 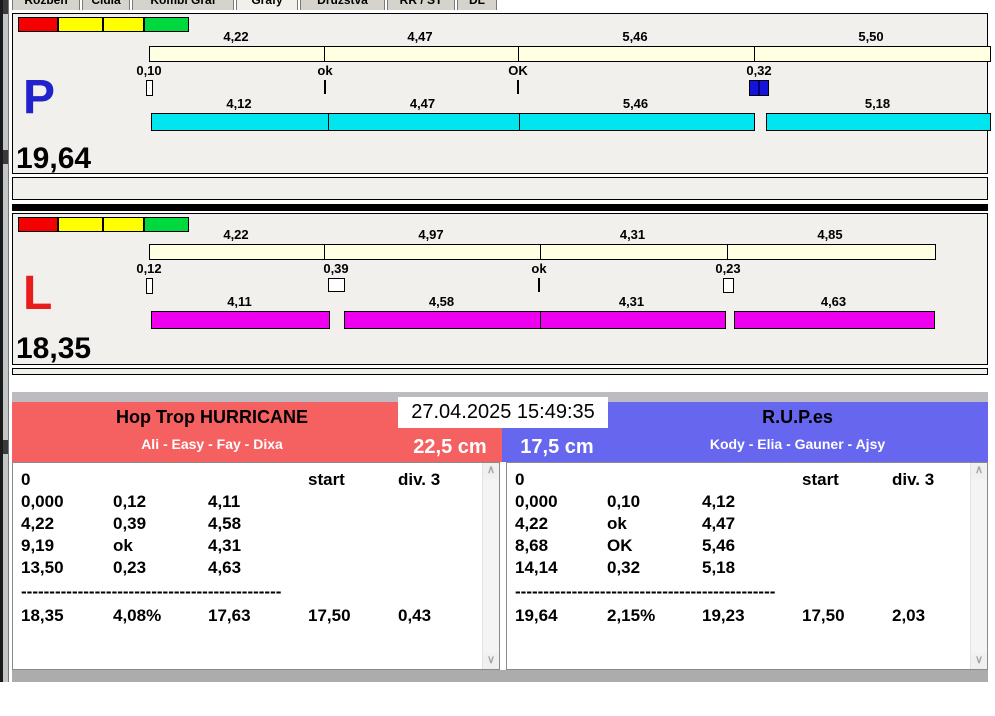 What do you see at coordinates (106, 5) in the screenshot?
I see `tab-cidla: Cidla` at bounding box center [106, 5].